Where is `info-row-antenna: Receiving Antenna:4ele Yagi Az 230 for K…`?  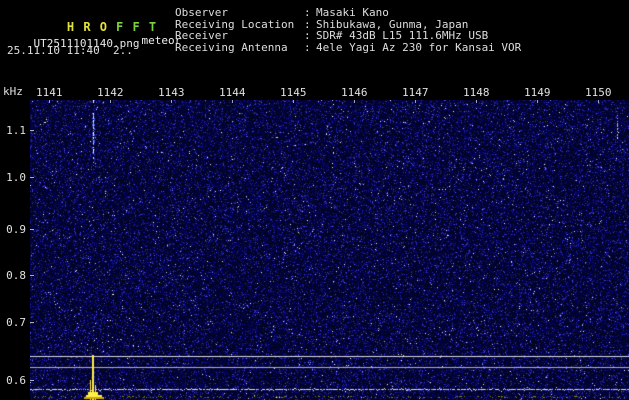 info-row-antenna: Receiving Antenna:4ele Yagi Az 230 for K… is located at coordinates (348, 47).